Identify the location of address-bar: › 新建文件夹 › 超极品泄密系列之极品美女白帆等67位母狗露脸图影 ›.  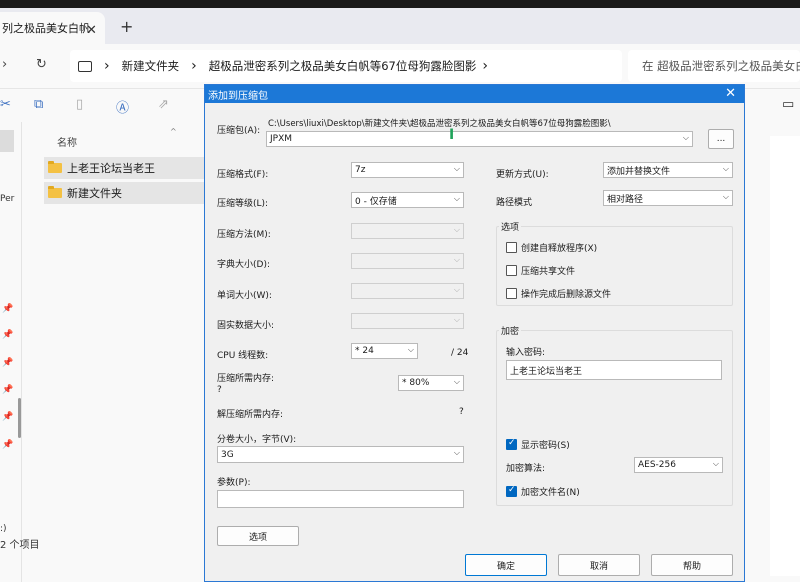
(346, 66).